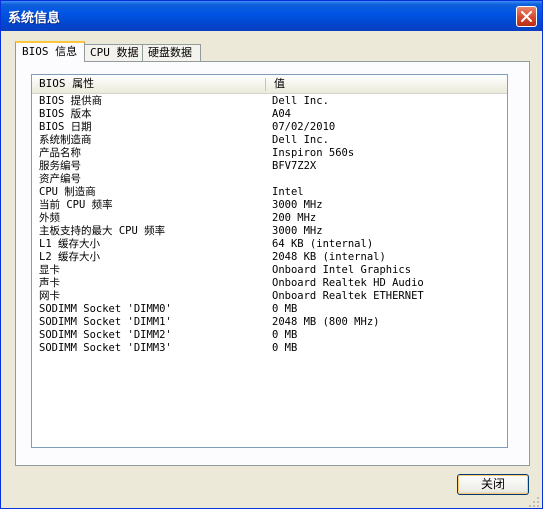  I want to click on value-cell: 2048 MB (800 MHz), so click(326, 322).